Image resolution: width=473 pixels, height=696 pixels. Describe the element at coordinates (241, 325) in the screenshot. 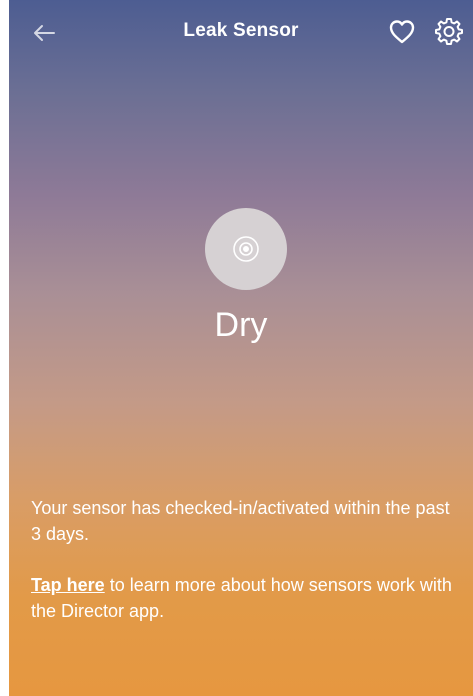

I see `status-label: Dry` at that location.